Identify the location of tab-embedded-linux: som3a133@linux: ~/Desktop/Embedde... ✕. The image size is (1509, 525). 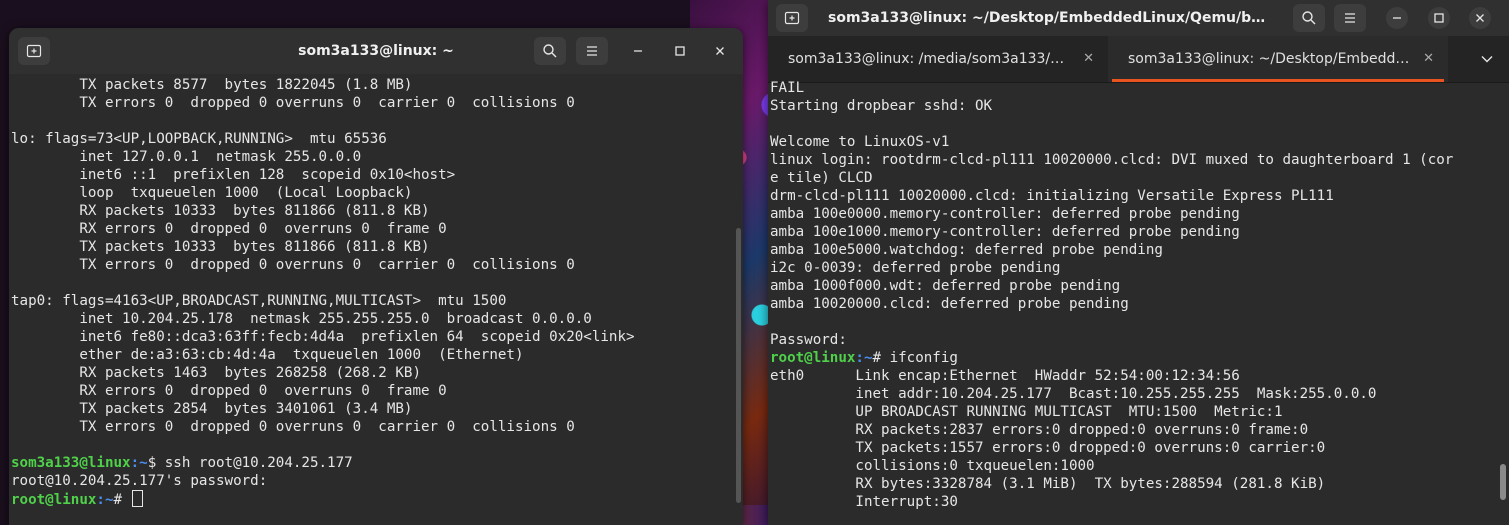
(1278, 59).